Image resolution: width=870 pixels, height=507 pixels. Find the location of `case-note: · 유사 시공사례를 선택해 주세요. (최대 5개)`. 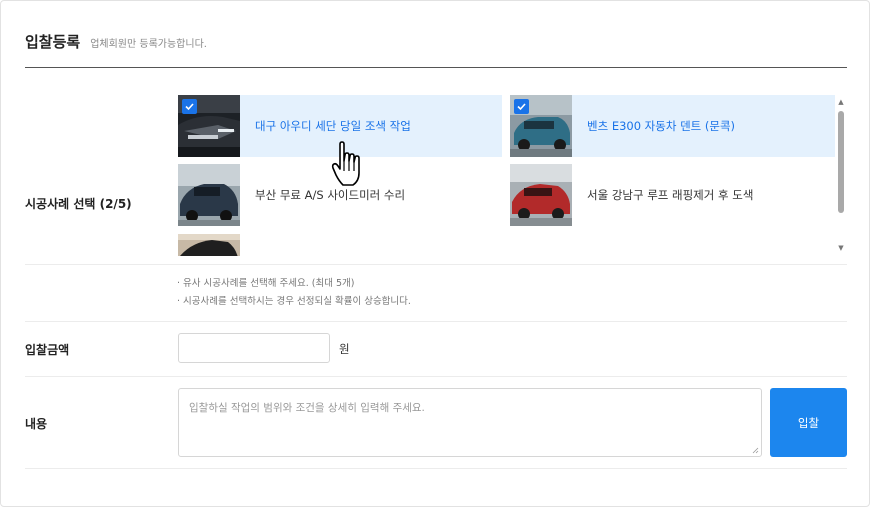

case-note: · 유사 시공사례를 선택해 주세요. (최대 5개) is located at coordinates (266, 283).